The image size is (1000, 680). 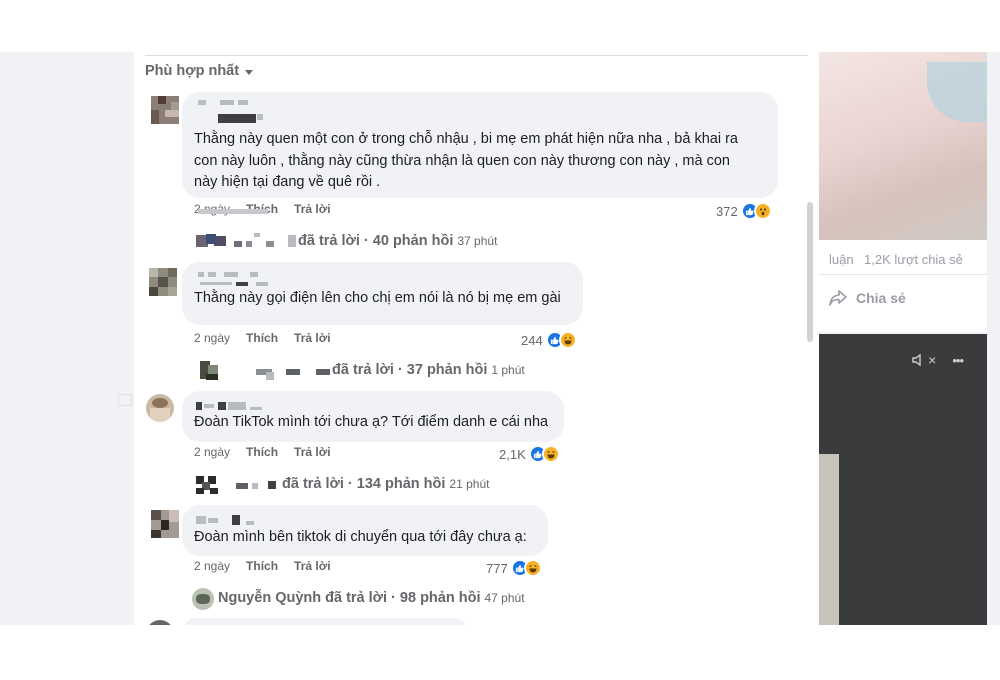 I want to click on sort-dropdown: Phù hợp nhất, so click(x=199, y=71).